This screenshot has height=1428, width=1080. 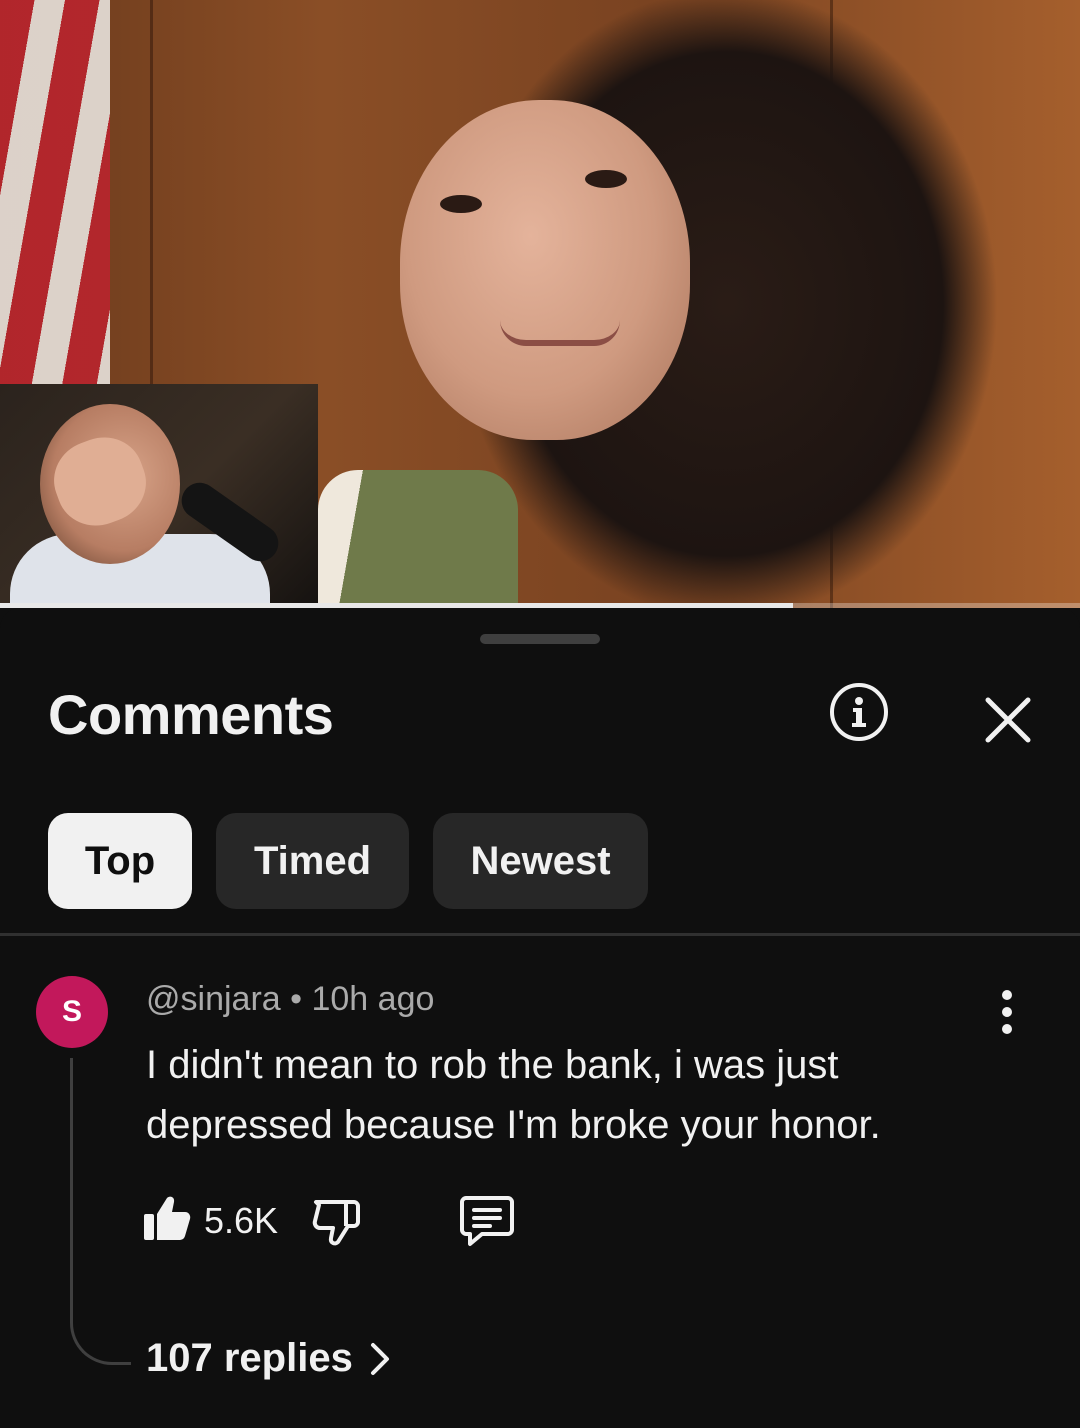 What do you see at coordinates (249, 1358) in the screenshot?
I see `replies-label: 107 replies` at bounding box center [249, 1358].